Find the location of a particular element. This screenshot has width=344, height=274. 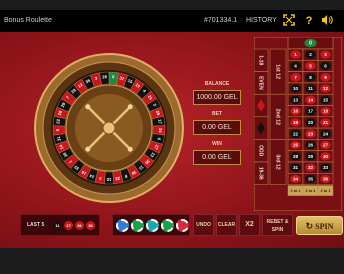

spin-icon: ↻ is located at coordinates (309, 226).